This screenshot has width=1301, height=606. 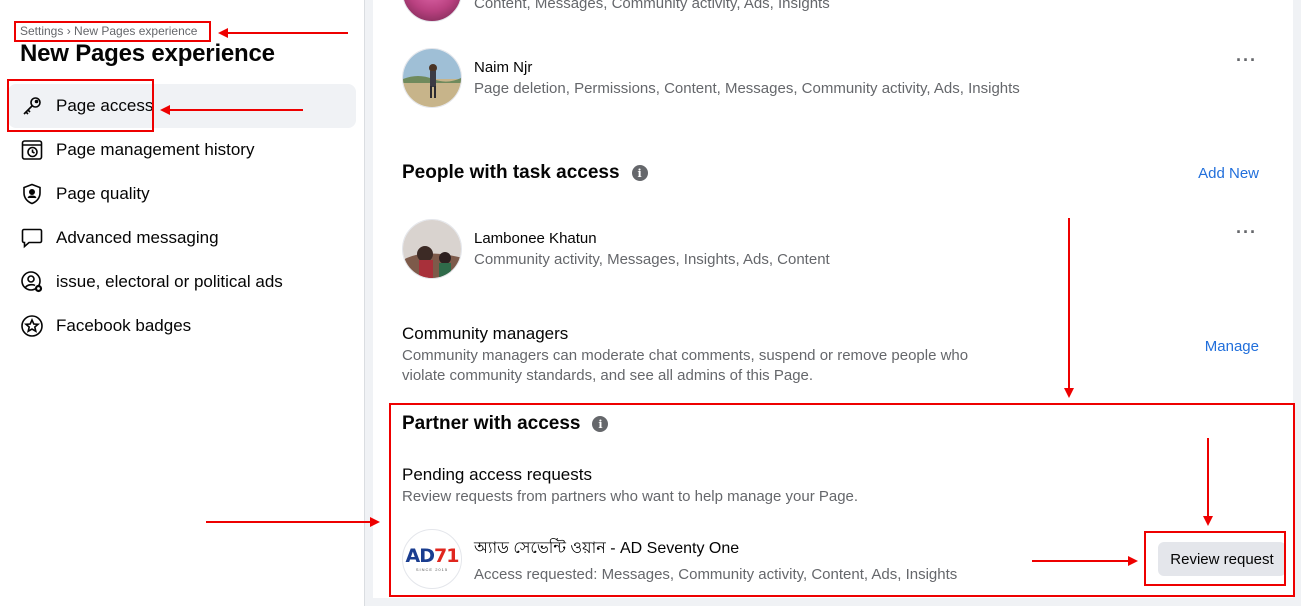 I want to click on sidebar-item-facebook-badges: Facebook badges, so click(x=182, y=326).